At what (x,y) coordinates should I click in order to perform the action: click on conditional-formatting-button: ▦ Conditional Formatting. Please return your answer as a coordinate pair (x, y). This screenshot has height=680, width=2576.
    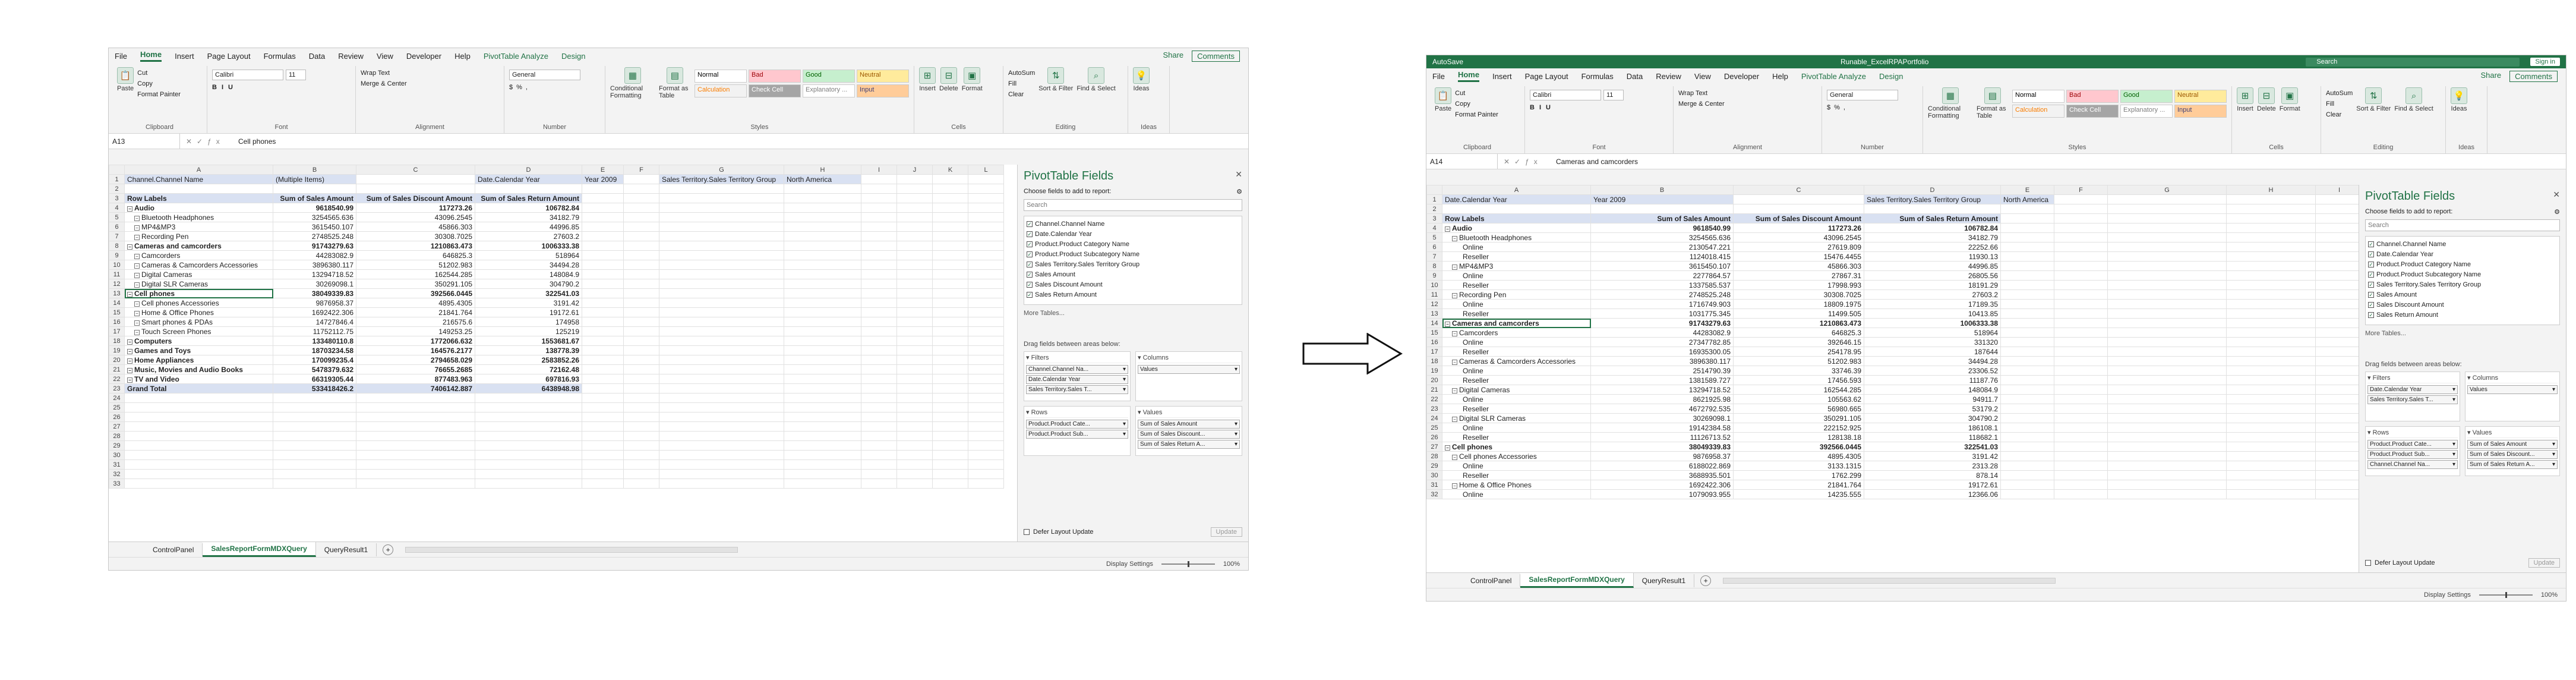
    Looking at the image, I should click on (632, 99).